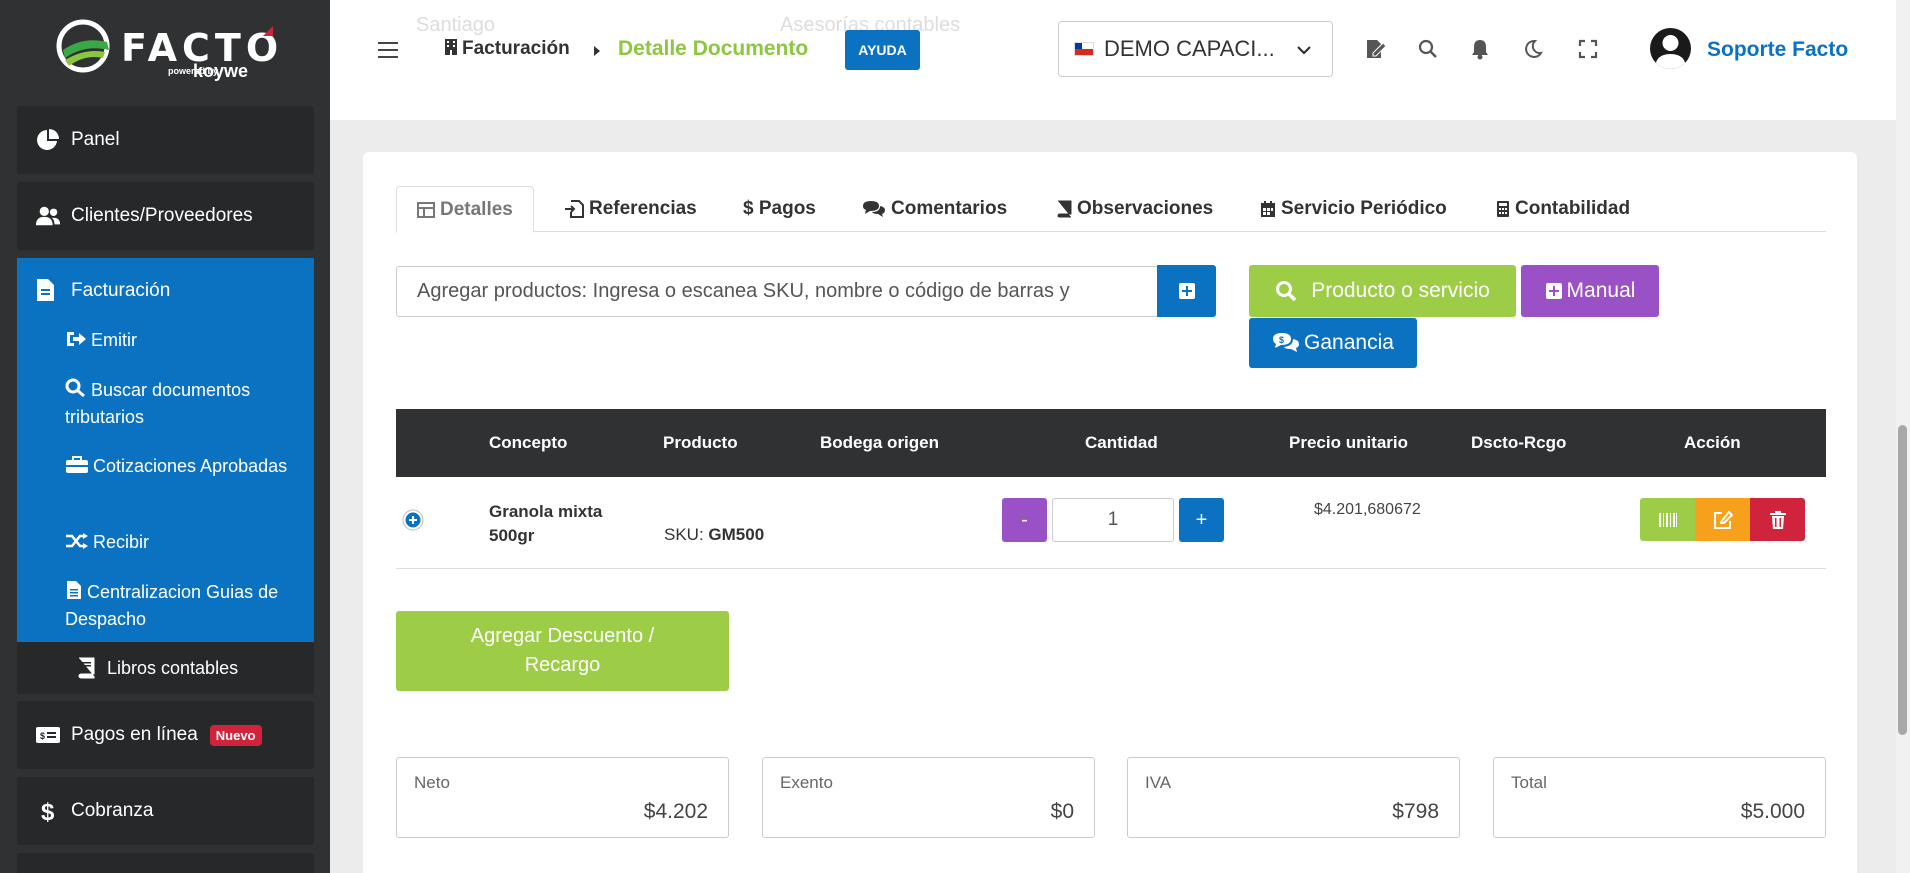 This screenshot has width=1910, height=873. What do you see at coordinates (1777, 50) in the screenshot?
I see `user-name: Soporte Facto` at bounding box center [1777, 50].